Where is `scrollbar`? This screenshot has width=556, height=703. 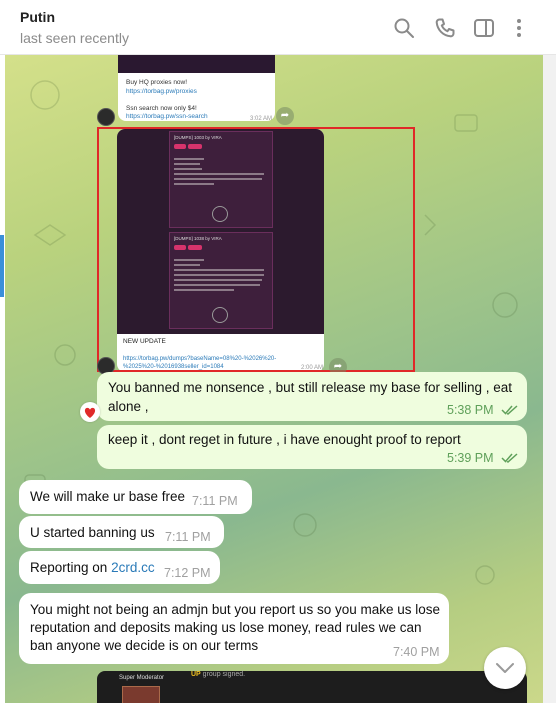 scrollbar is located at coordinates (549, 379).